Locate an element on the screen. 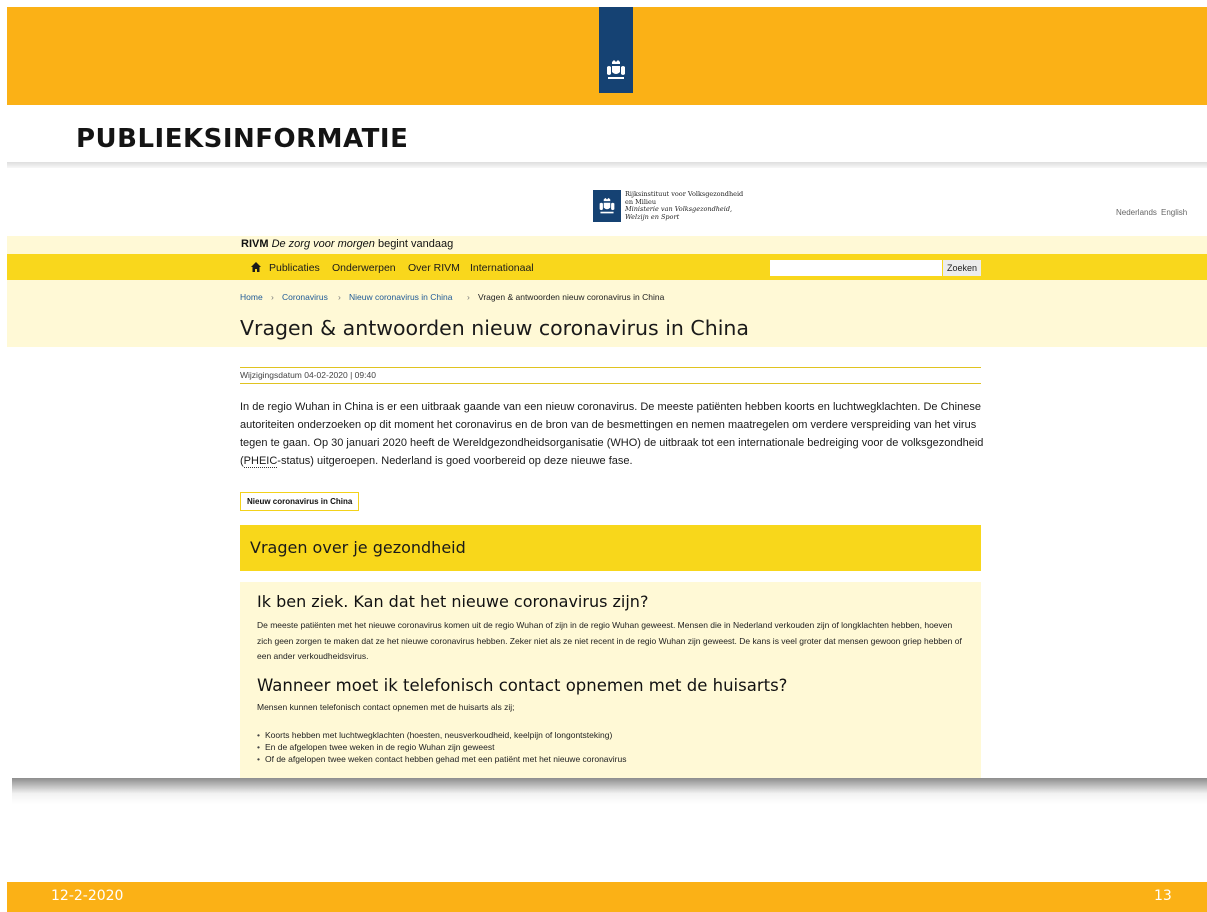 This screenshot has width=1207, height=912. rivm-logo is located at coordinates (607, 206).